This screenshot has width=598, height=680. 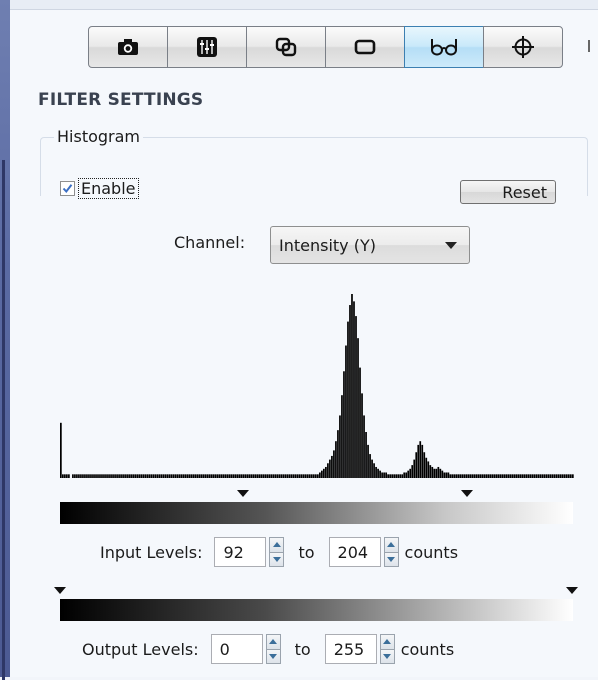 I want to click on camera-icon, so click(x=128, y=47).